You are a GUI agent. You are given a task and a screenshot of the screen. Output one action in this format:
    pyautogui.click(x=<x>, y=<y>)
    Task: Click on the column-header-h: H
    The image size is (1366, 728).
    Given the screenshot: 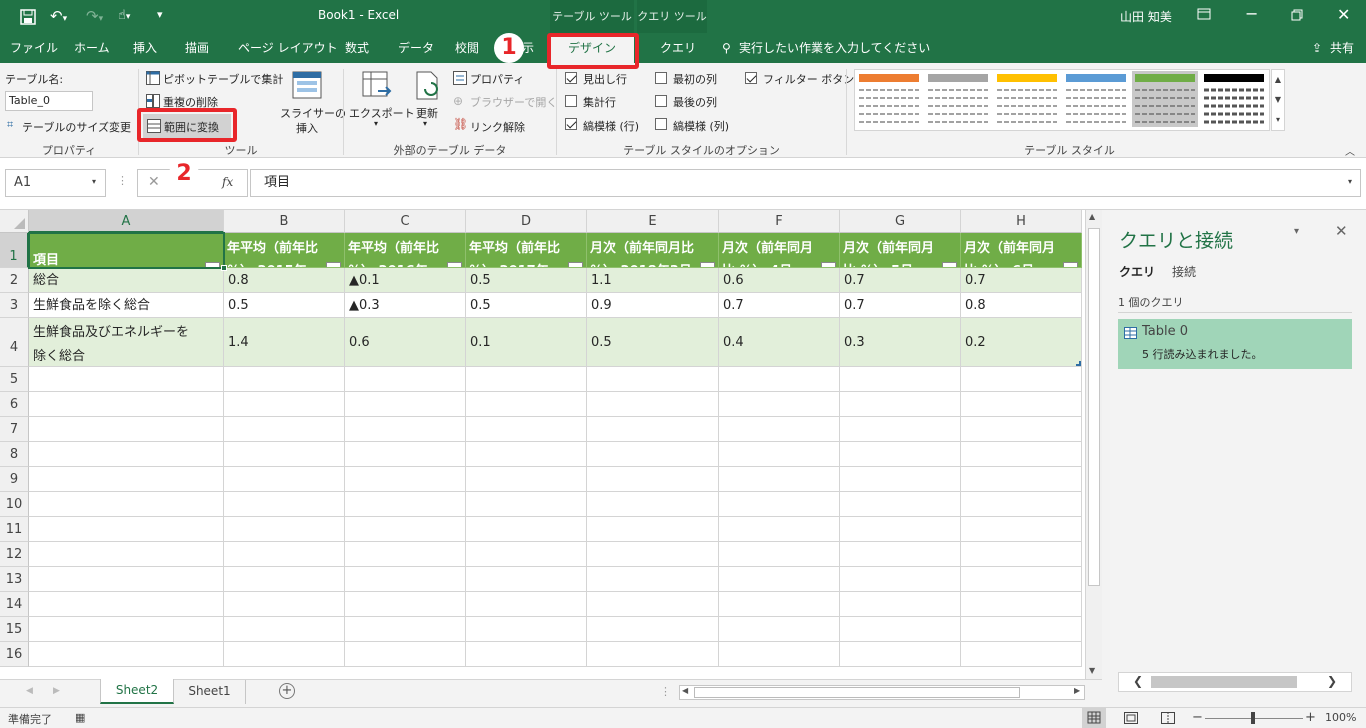 What is the action you would take?
    pyautogui.click(x=1021, y=221)
    